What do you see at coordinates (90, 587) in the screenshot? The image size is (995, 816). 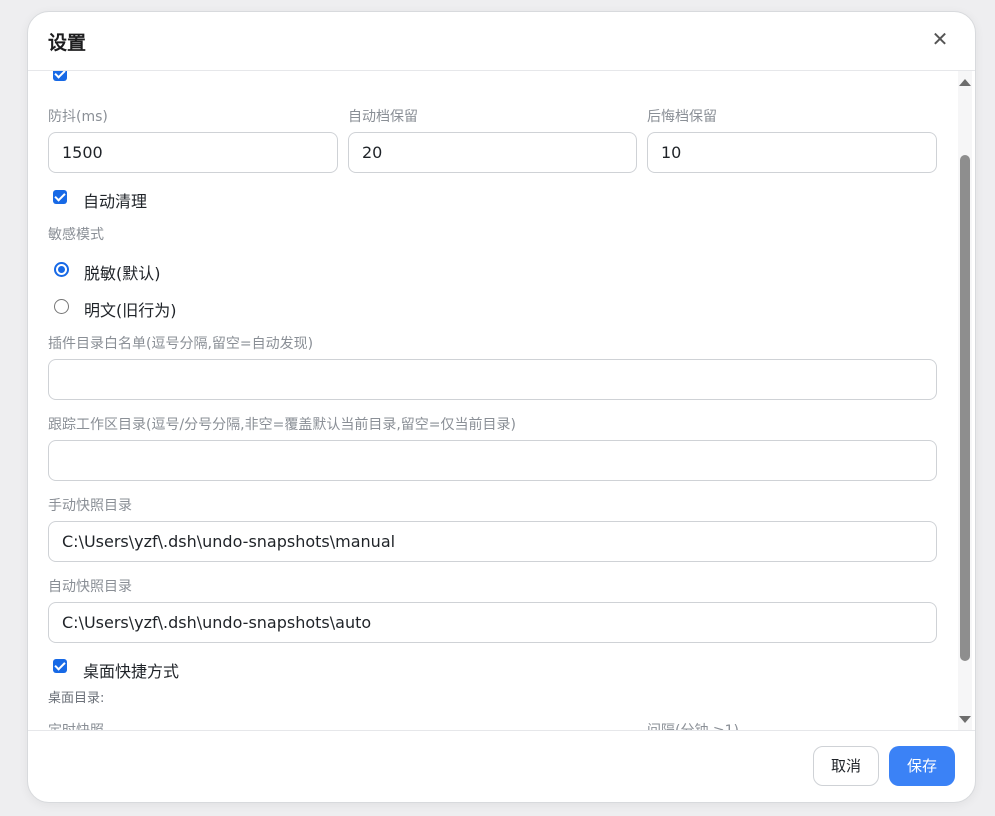 I see `auto-snapshot-dir-label: 自动快照目录` at bounding box center [90, 587].